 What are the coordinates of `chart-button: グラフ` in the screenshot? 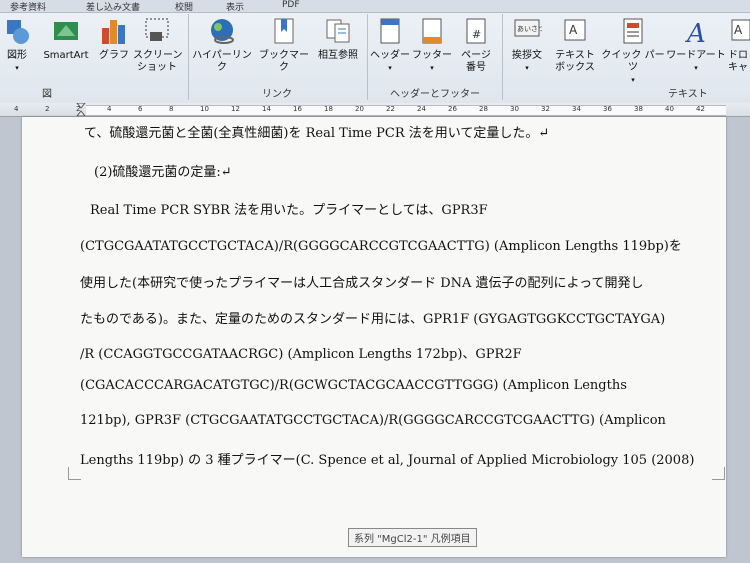 It's located at (114, 39).